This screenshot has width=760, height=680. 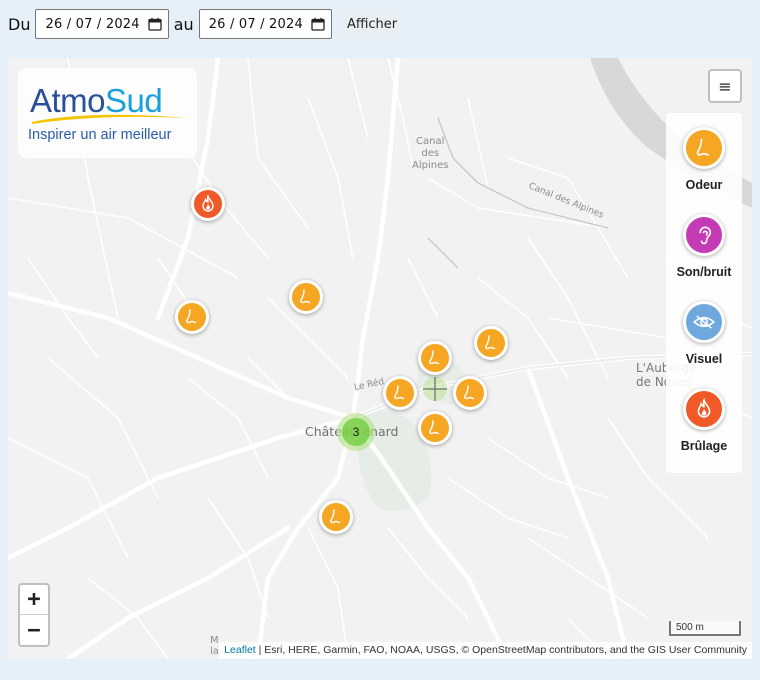 What do you see at coordinates (100, 135) in the screenshot?
I see `logo-tagline: Inspirer un air meilleur` at bounding box center [100, 135].